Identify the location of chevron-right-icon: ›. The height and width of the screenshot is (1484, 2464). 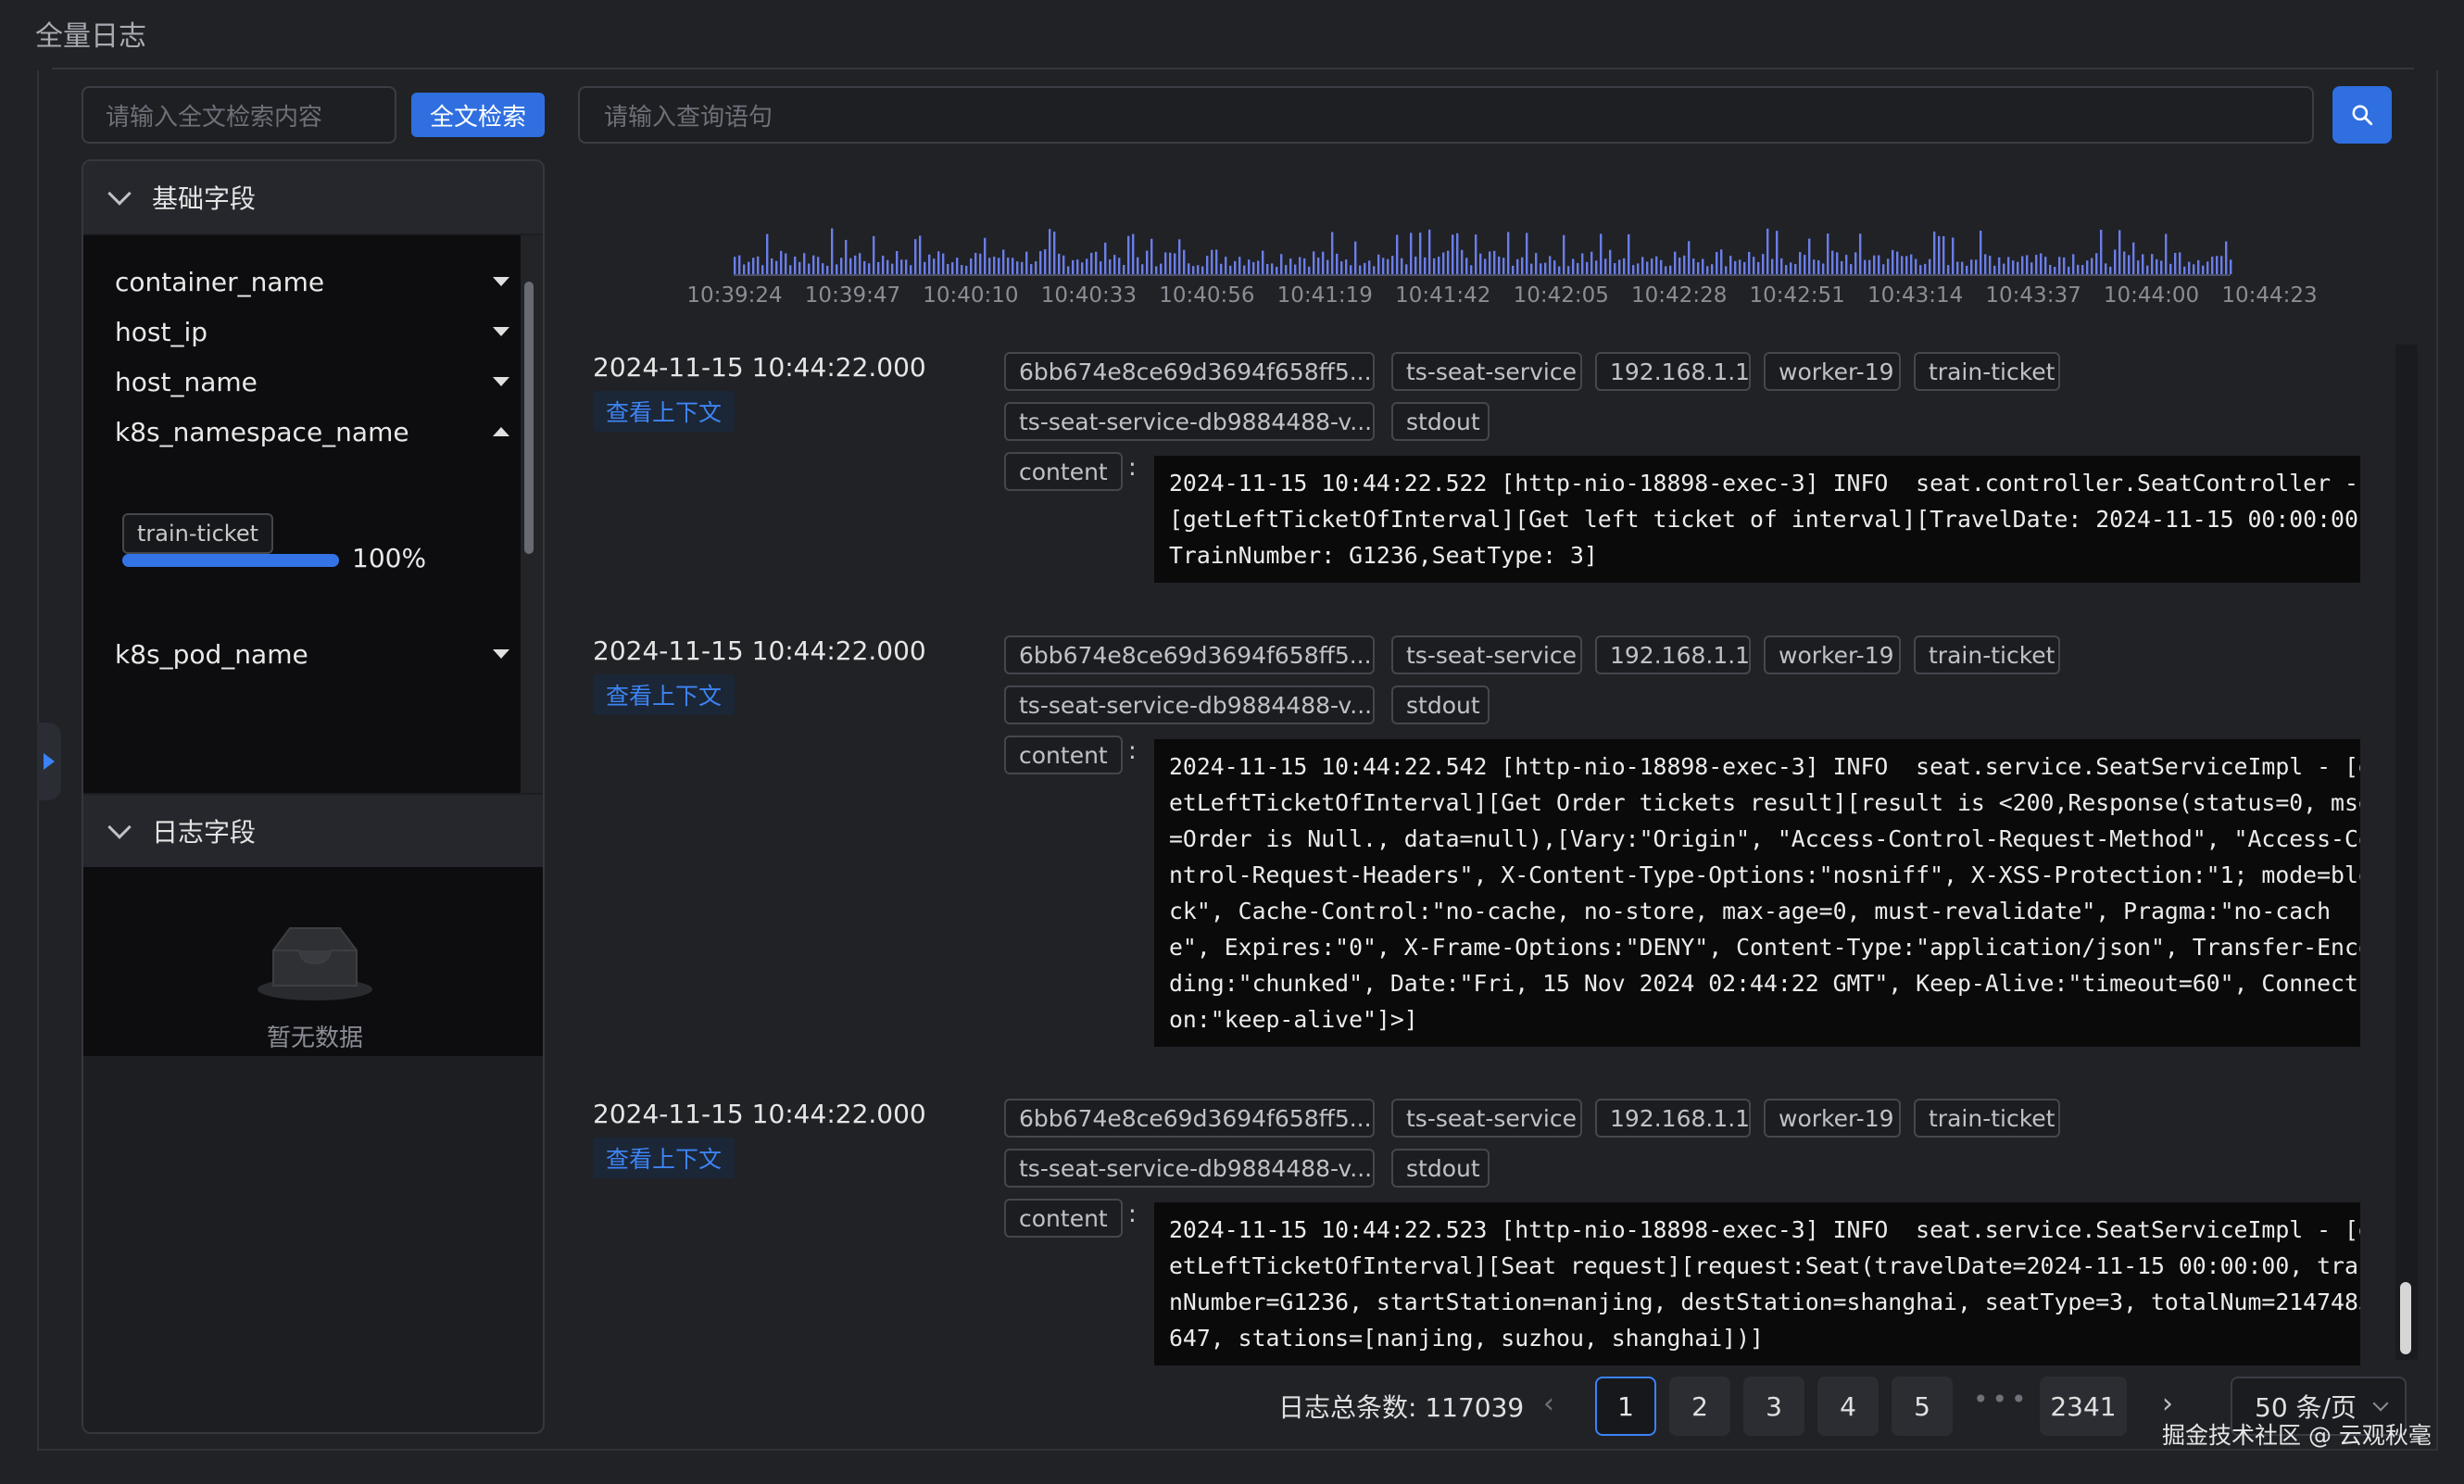
(2167, 1404).